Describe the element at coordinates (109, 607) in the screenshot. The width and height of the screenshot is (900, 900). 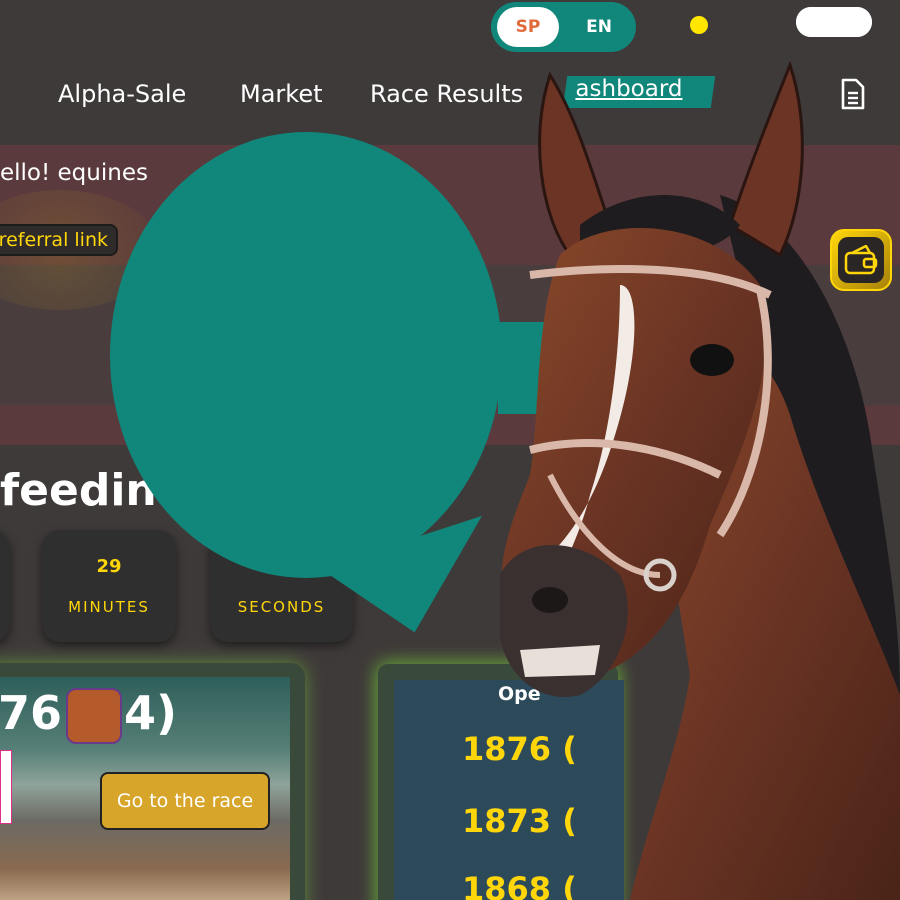
I see `timer-minutes-label: MINUTES` at that location.